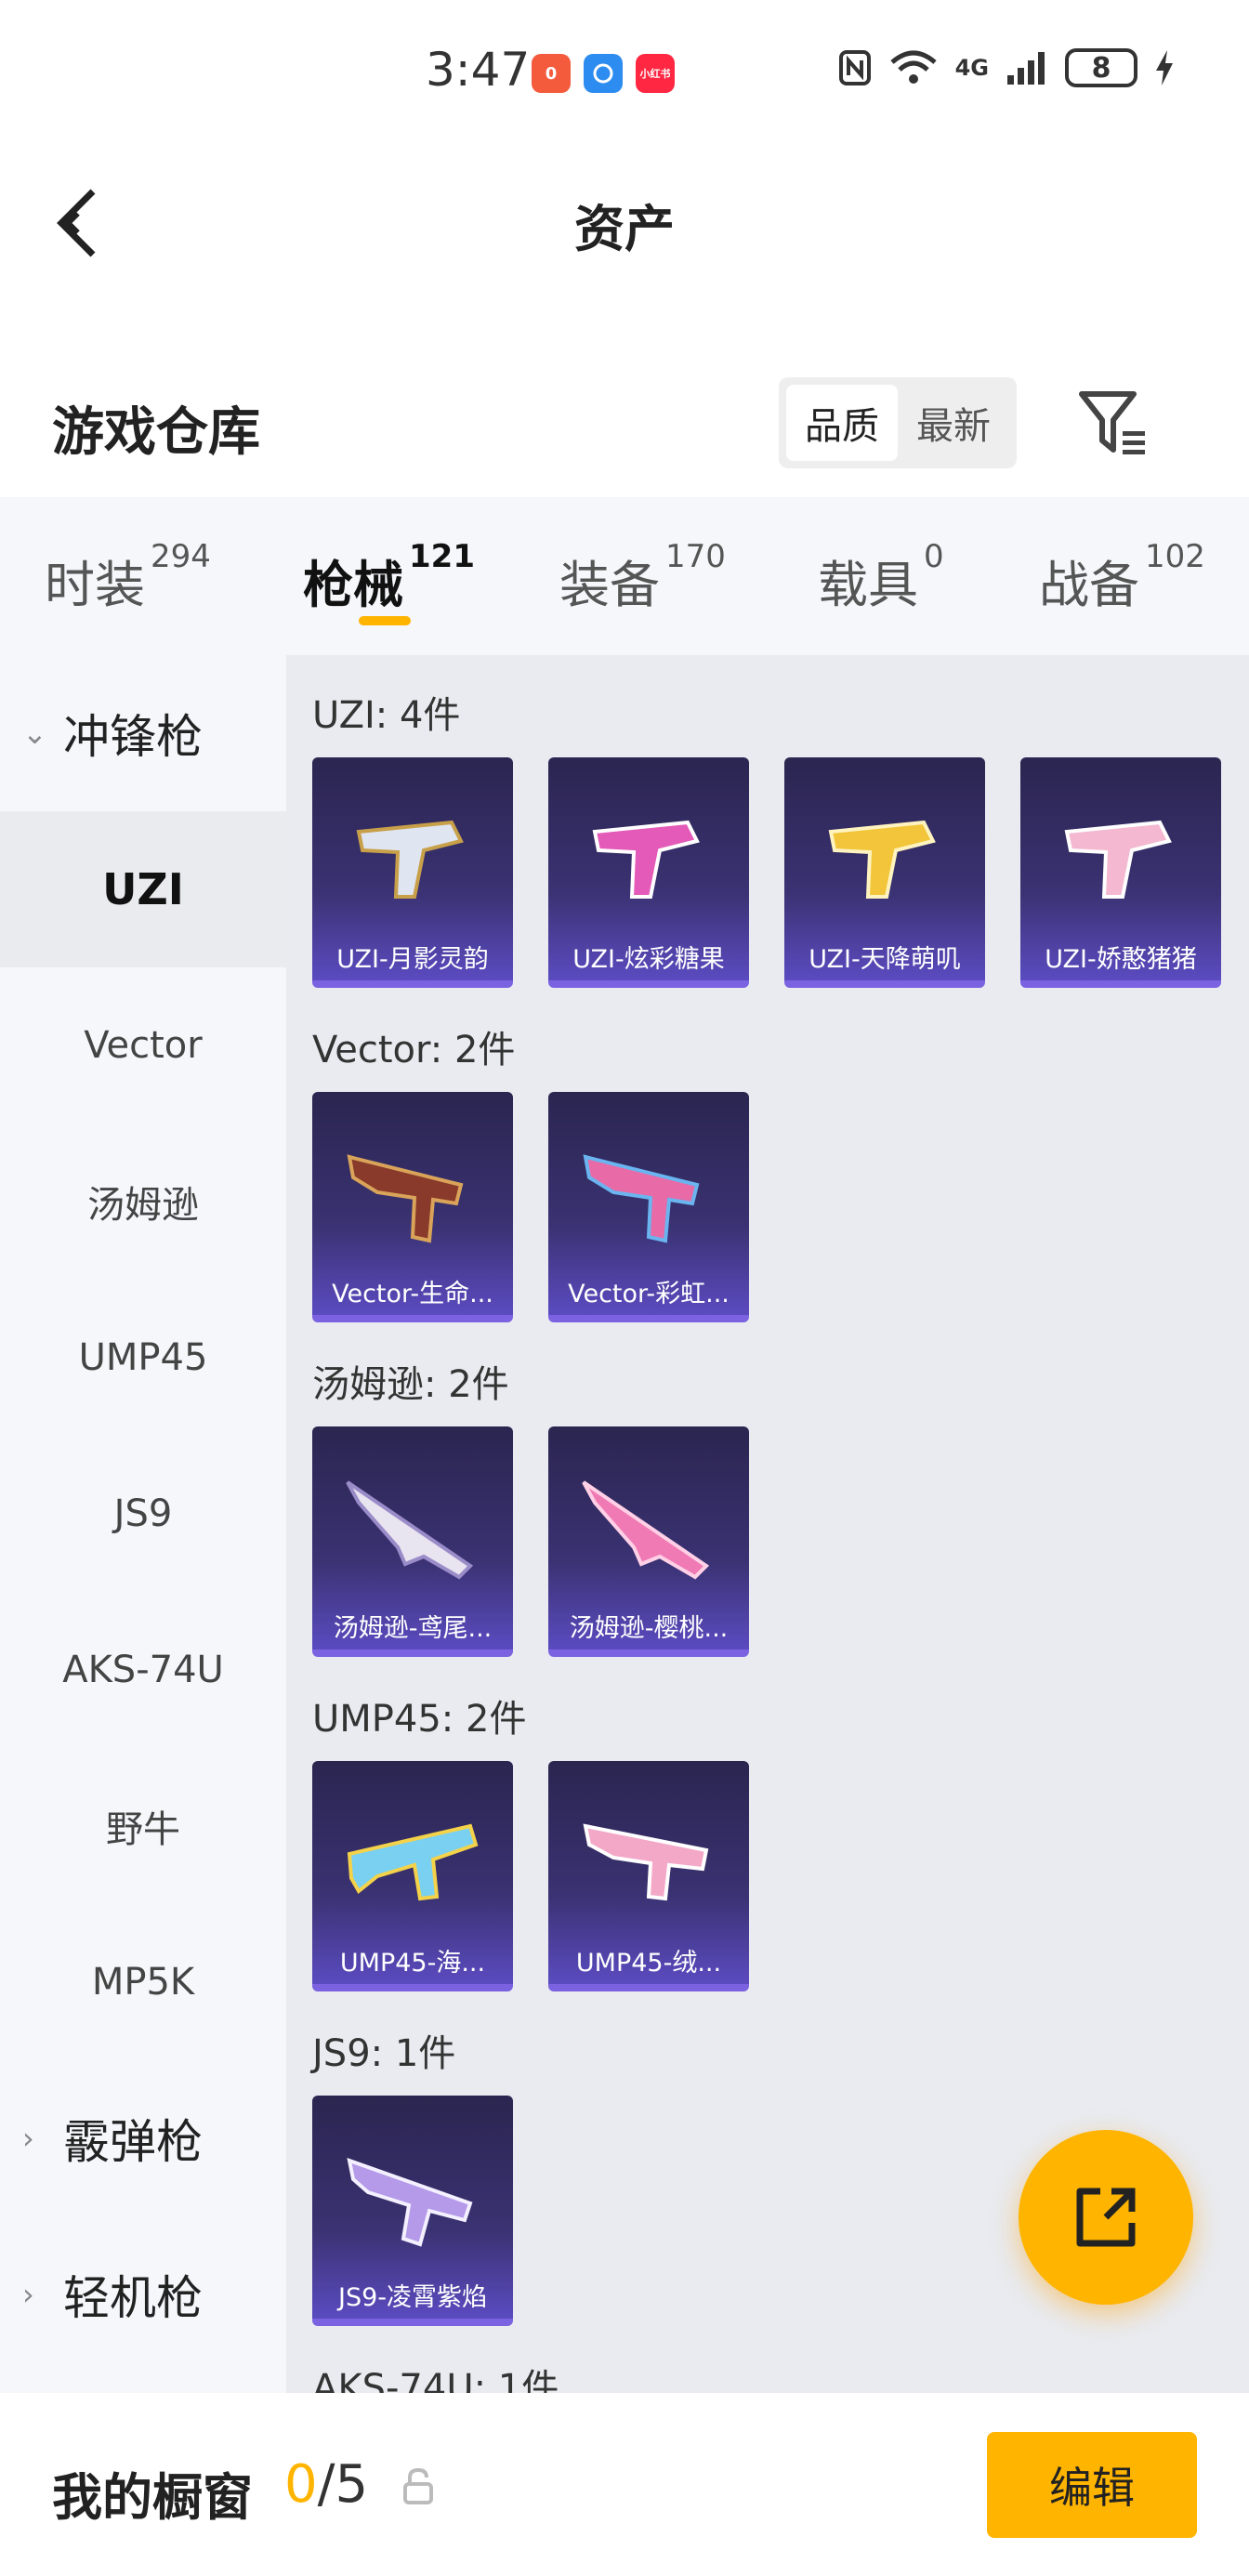 The width and height of the screenshot is (1249, 2576). Describe the element at coordinates (143, 889) in the screenshot. I see `sidebar-item-uzi: UZI` at that location.